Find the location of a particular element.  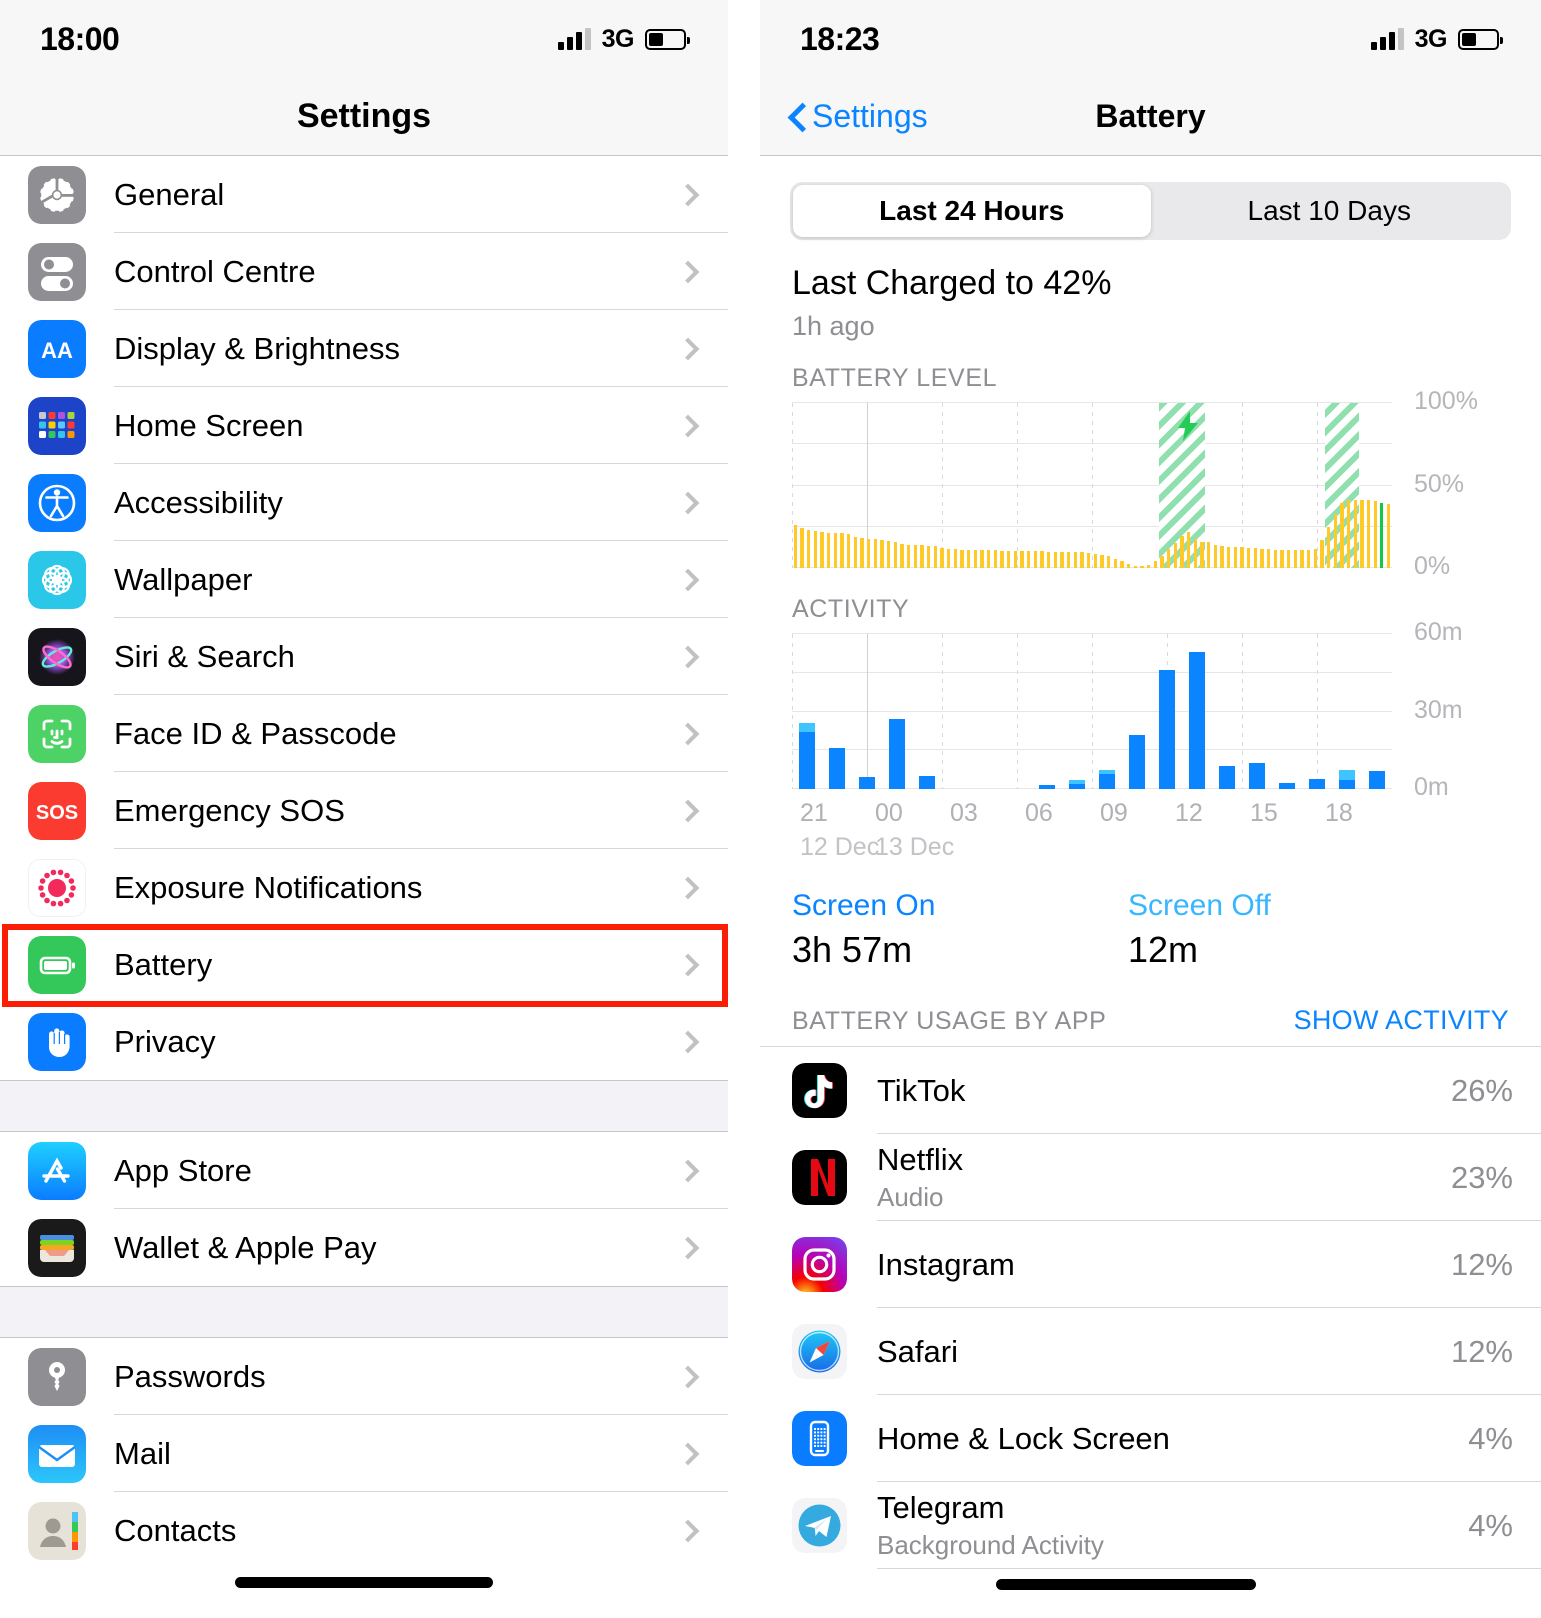

sidebar-item-wallpaper: Wallpaper is located at coordinates (364, 579).